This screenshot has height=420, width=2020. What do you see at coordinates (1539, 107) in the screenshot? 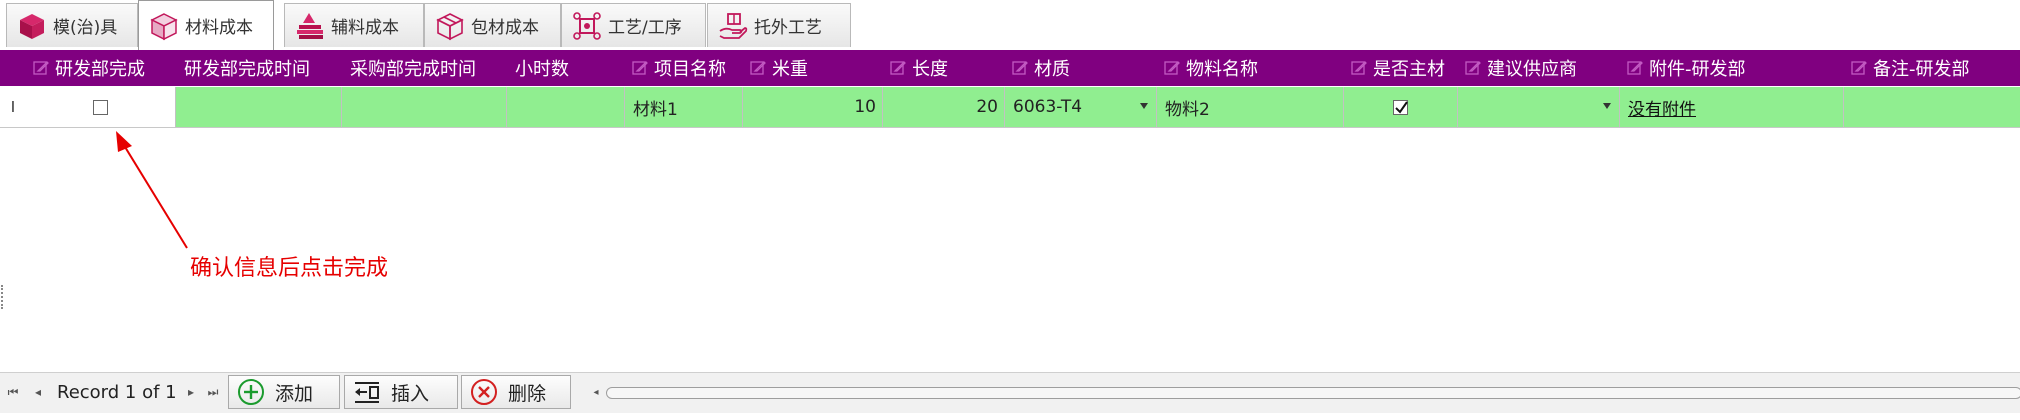
I see `supplier-combo-cell` at bounding box center [1539, 107].